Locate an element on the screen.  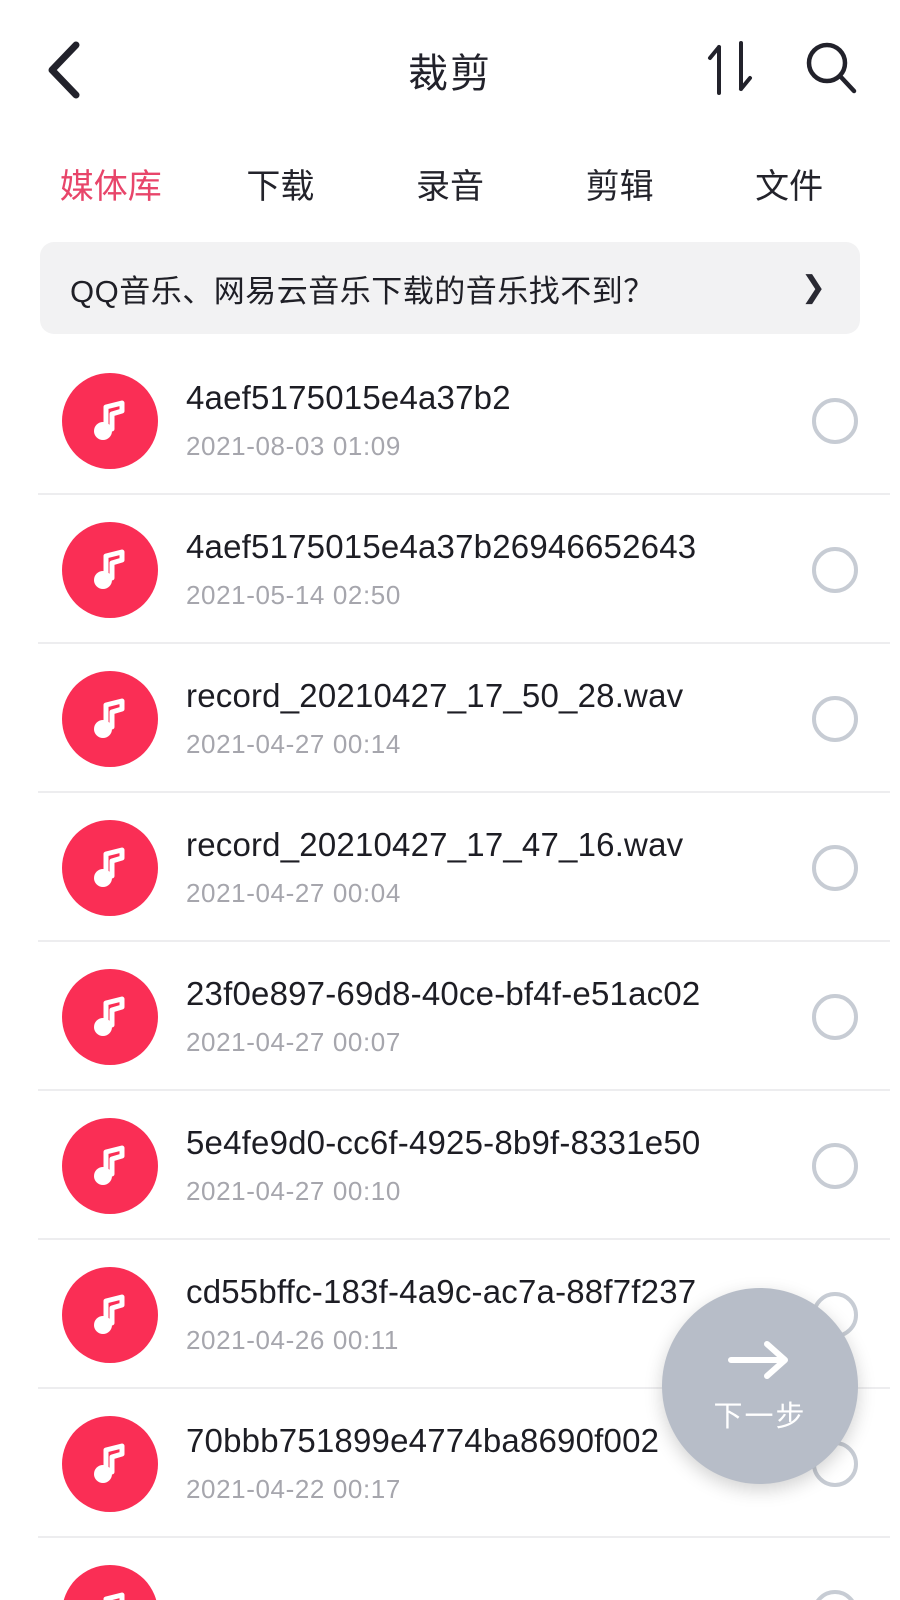
list-item-meta: 2021-05-14 02:50 is located at coordinates (293, 595).